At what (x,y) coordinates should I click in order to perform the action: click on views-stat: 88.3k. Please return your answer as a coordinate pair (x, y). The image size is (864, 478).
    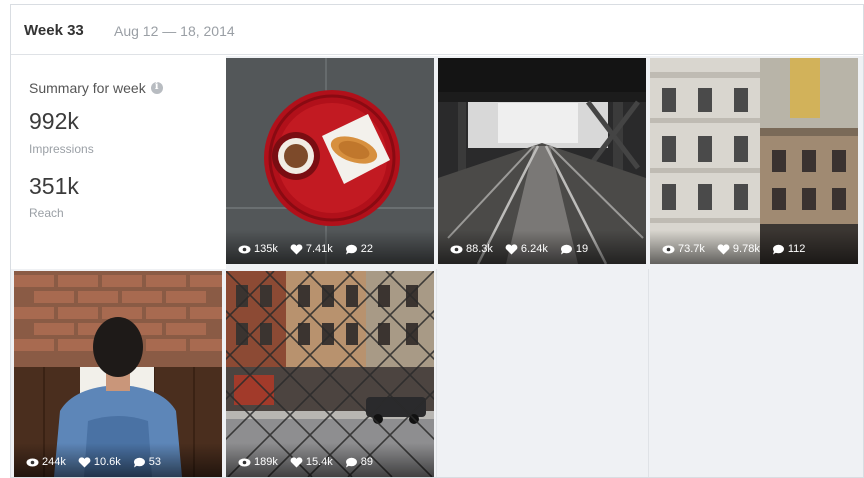
    Looking at the image, I should click on (471, 249).